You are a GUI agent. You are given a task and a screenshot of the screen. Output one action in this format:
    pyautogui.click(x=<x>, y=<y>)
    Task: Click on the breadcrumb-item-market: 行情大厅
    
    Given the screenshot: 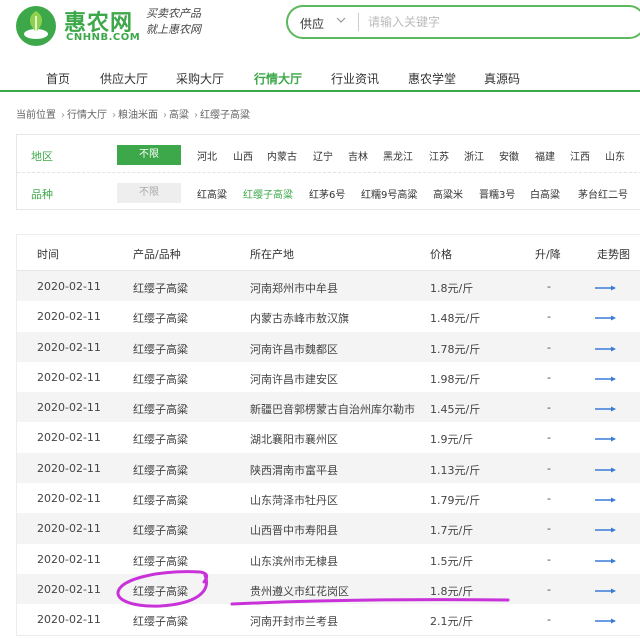 What is the action you would take?
    pyautogui.click(x=87, y=115)
    